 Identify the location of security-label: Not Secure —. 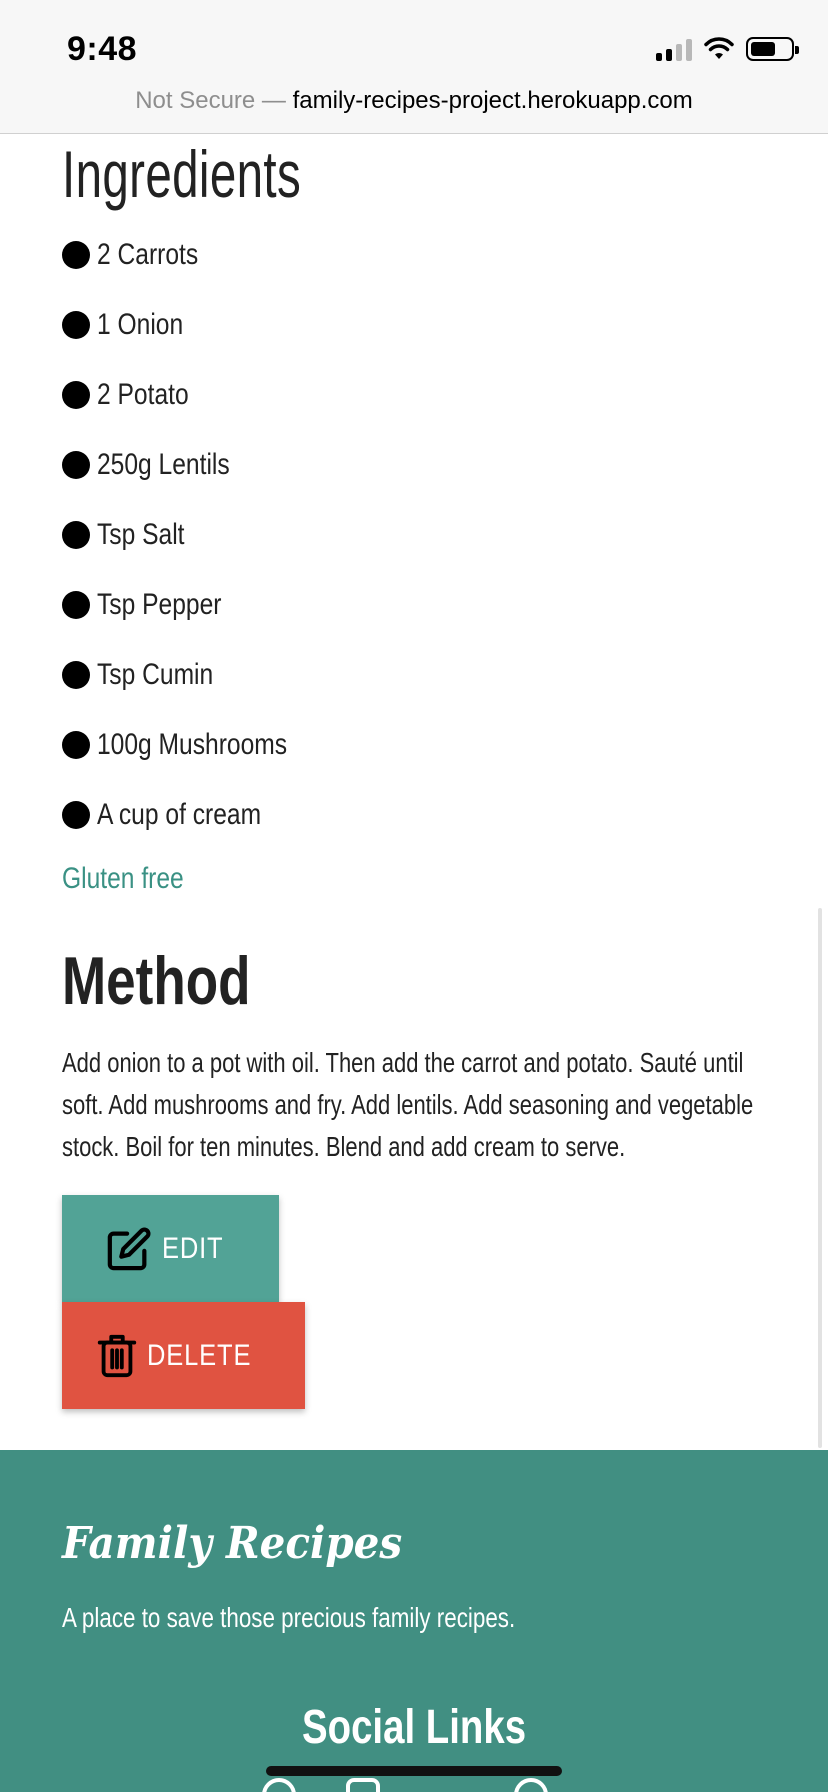
(210, 100).